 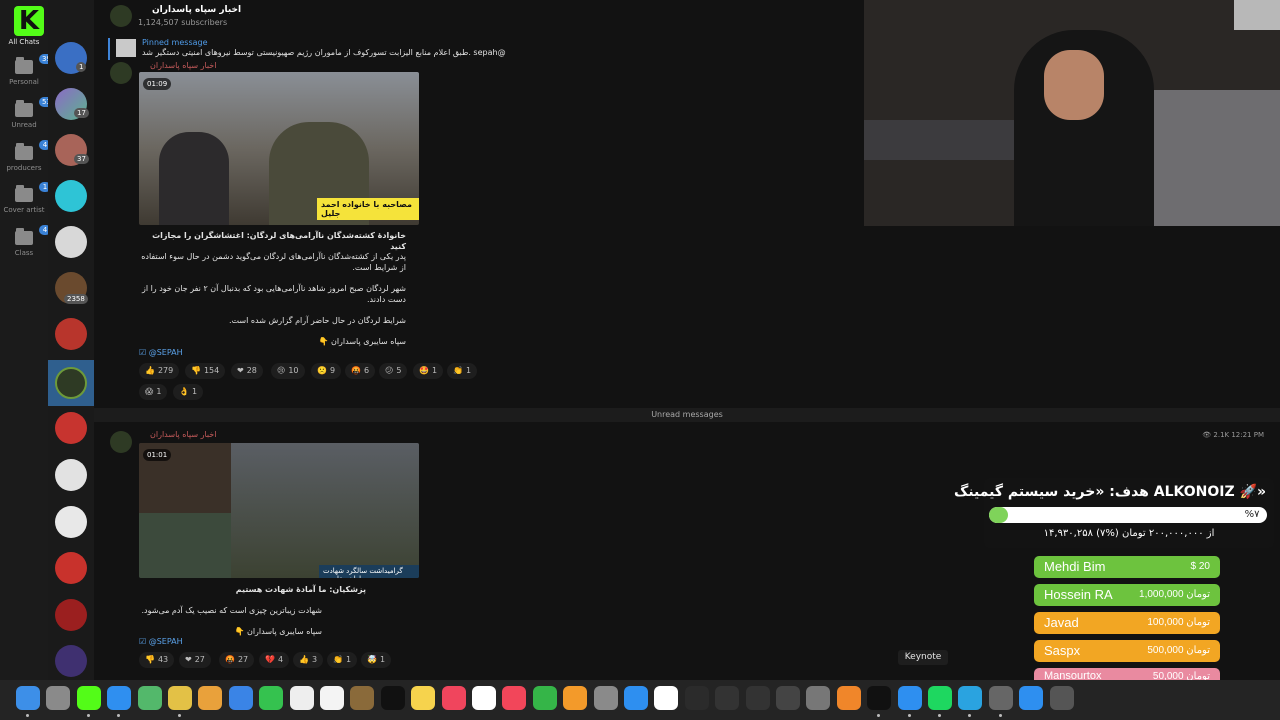 I want to click on safari-icon, so click(x=119, y=698).